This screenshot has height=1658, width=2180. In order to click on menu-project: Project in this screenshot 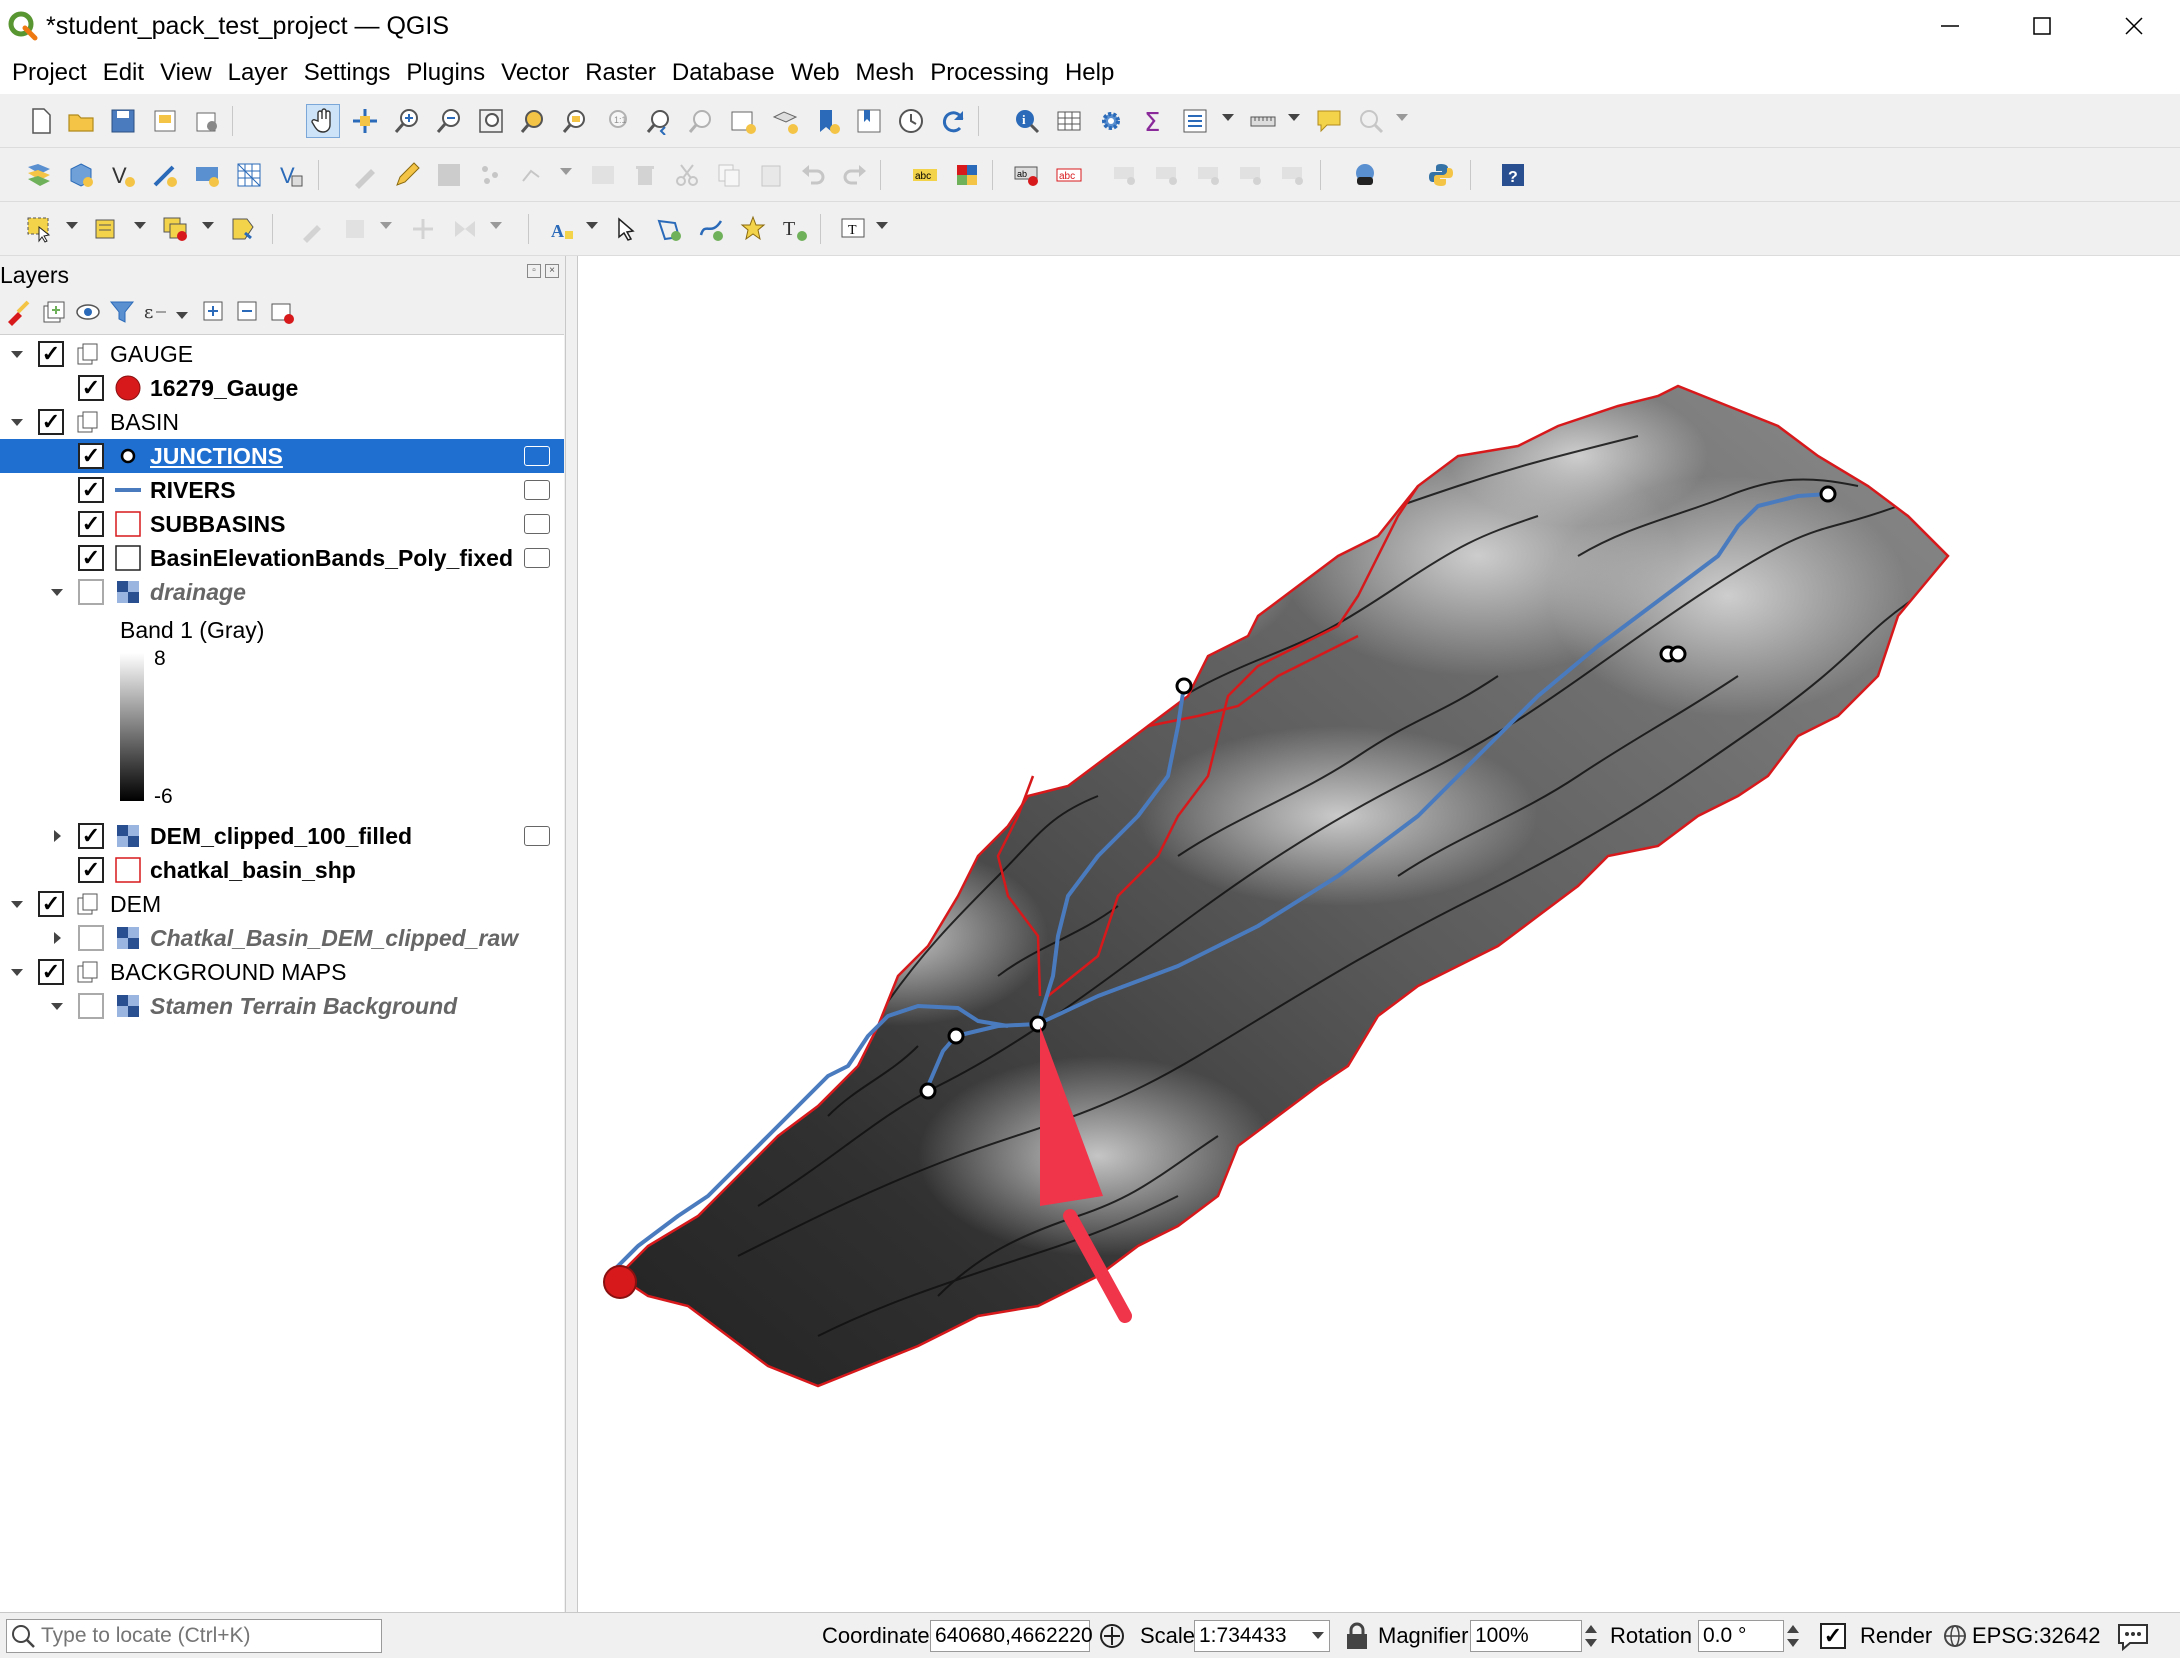, I will do `click(49, 73)`.